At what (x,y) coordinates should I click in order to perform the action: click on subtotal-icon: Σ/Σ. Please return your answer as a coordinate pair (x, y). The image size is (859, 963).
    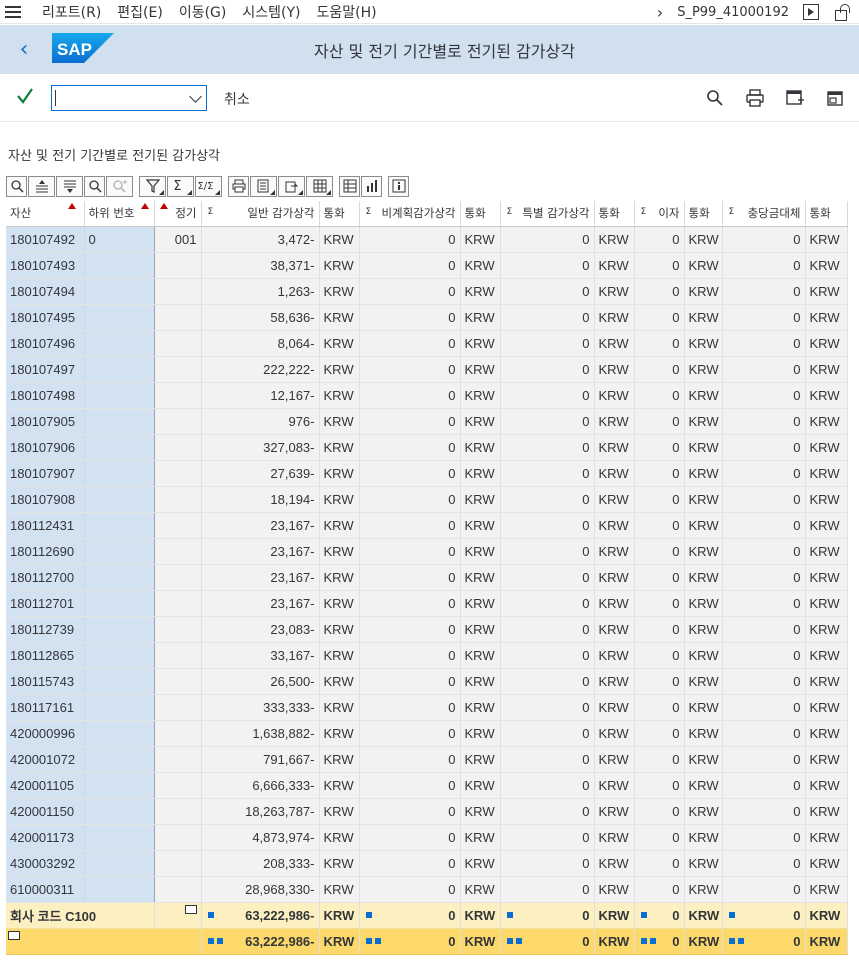
    Looking at the image, I should click on (208, 186).